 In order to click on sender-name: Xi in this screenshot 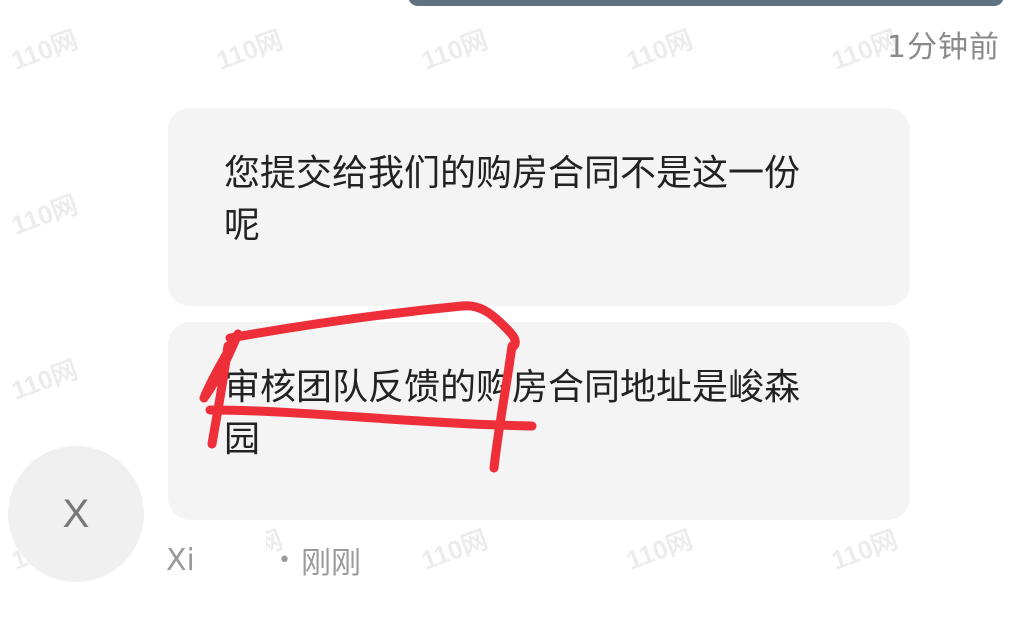, I will do `click(180, 560)`.